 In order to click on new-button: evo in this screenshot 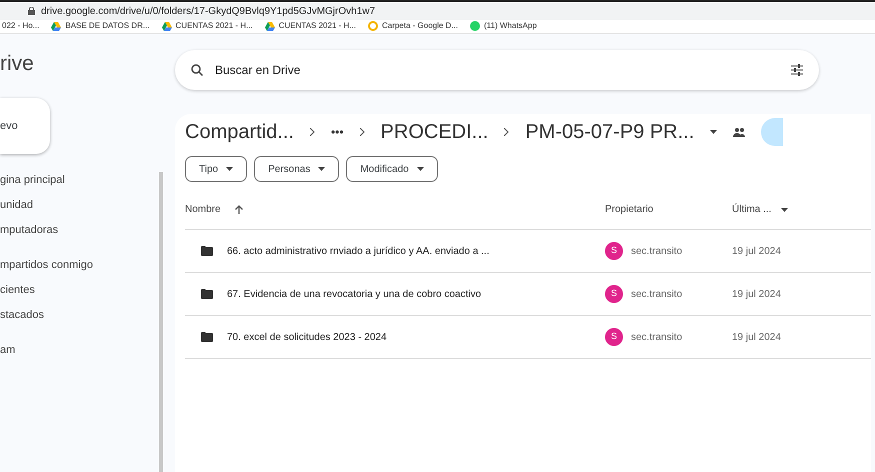, I will do `click(25, 126)`.